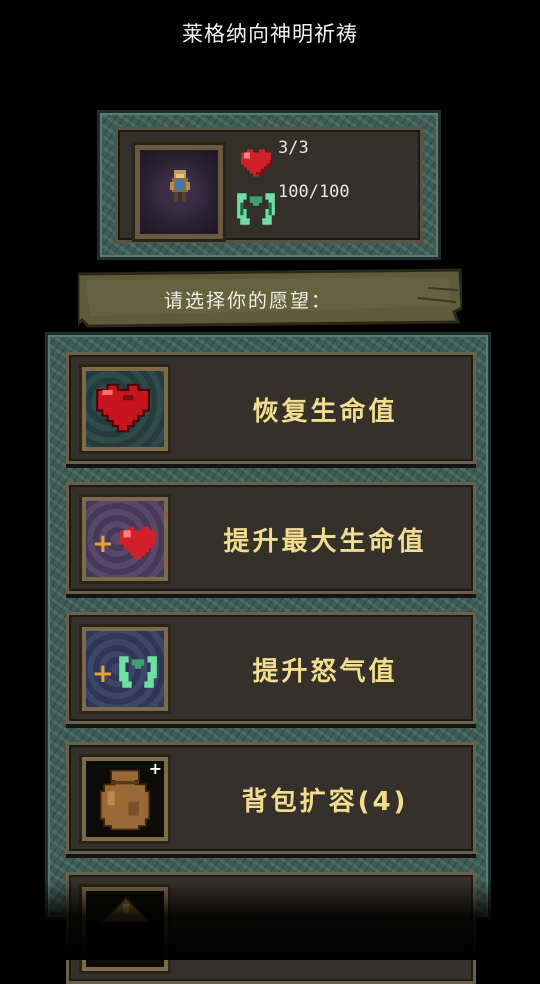 The height and width of the screenshot is (984, 540). Describe the element at coordinates (247, 301) in the screenshot. I see `prompt-text: 请选择你的愿望：` at that location.